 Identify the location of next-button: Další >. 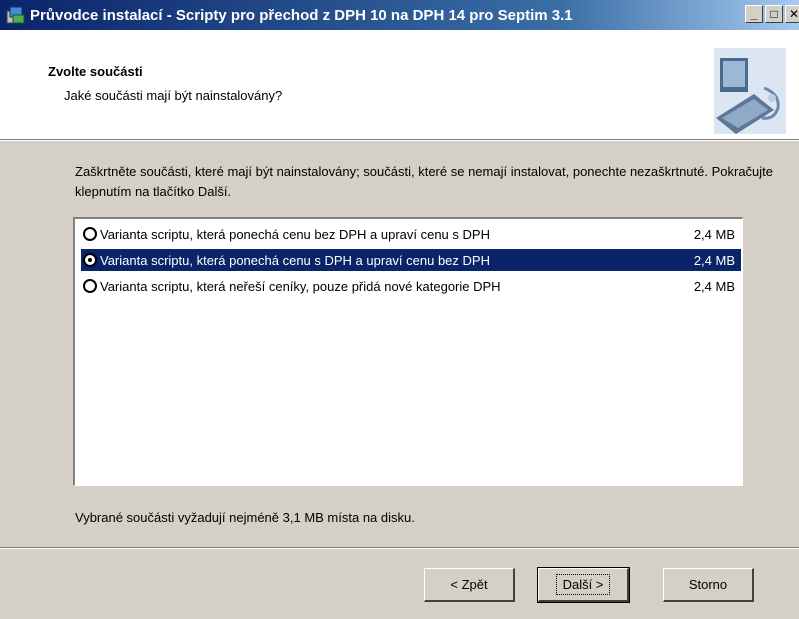
(583, 585).